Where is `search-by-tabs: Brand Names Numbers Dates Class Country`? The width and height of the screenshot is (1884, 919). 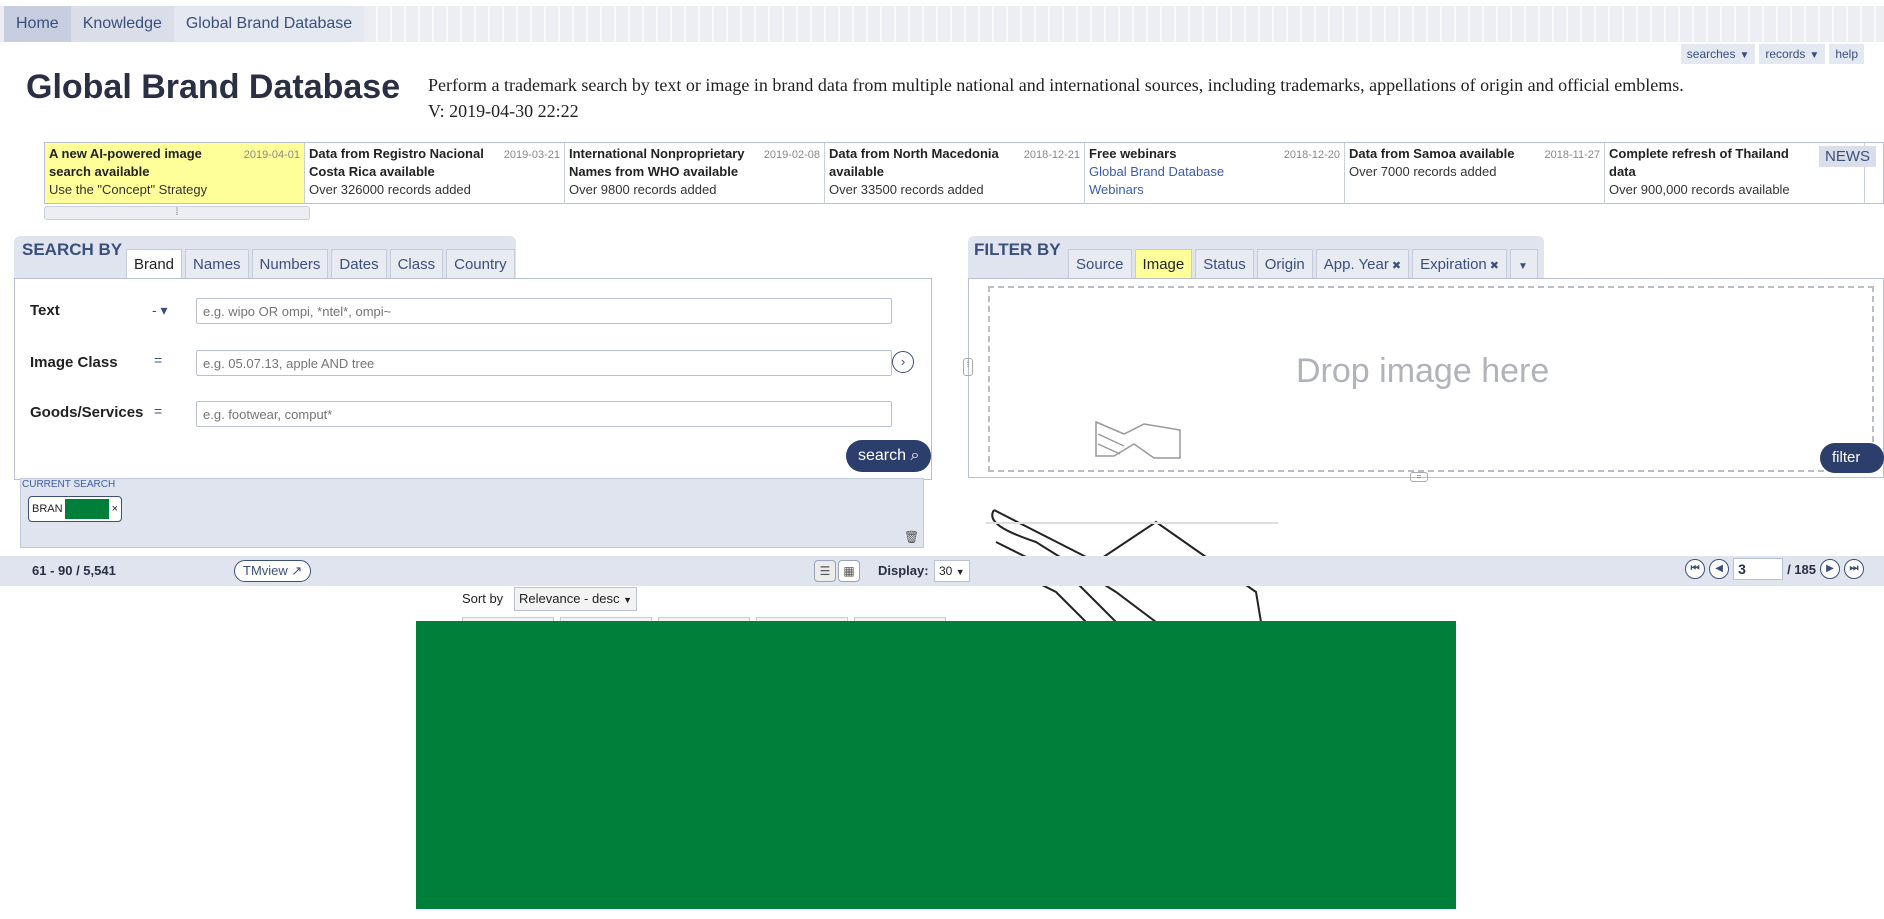 search-by-tabs: Brand Names Numbers Dates Class Country is located at coordinates (322, 264).